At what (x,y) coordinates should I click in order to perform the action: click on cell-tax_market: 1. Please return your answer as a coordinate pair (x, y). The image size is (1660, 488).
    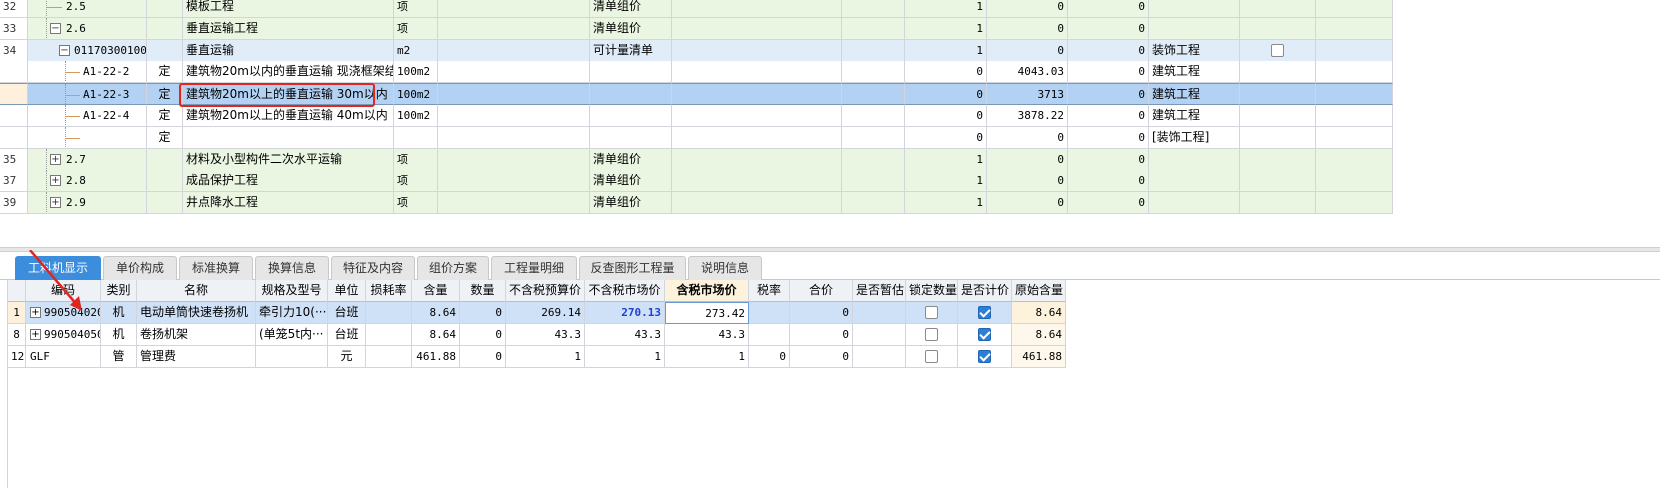
    Looking at the image, I should click on (707, 357).